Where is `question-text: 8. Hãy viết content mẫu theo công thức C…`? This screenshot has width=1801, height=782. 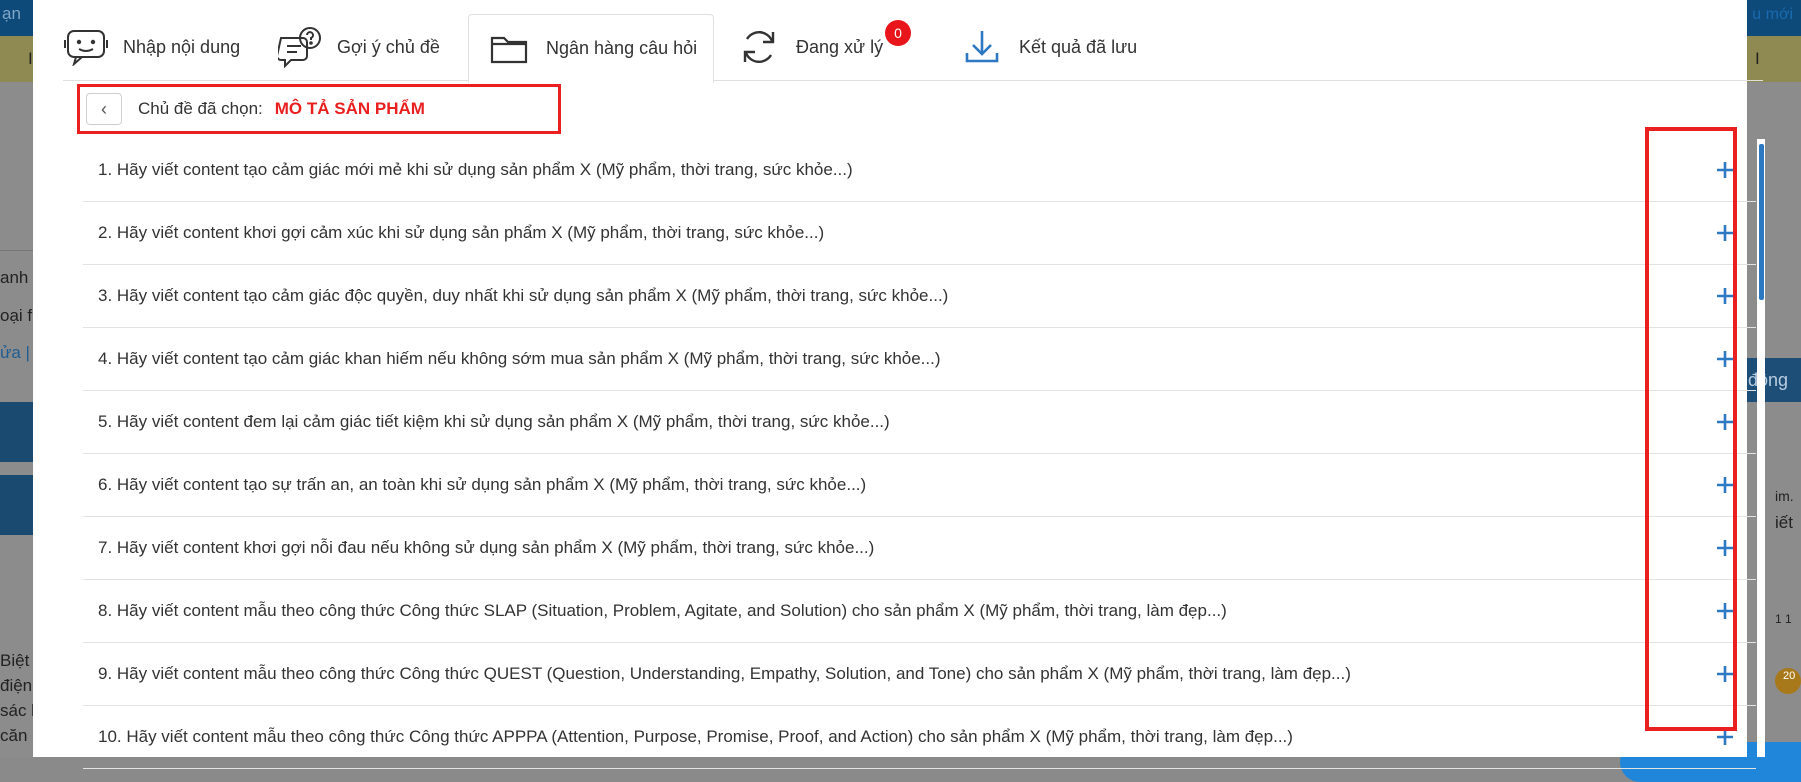 question-text: 8. Hãy viết content mẫu theo công thức C… is located at coordinates (662, 610).